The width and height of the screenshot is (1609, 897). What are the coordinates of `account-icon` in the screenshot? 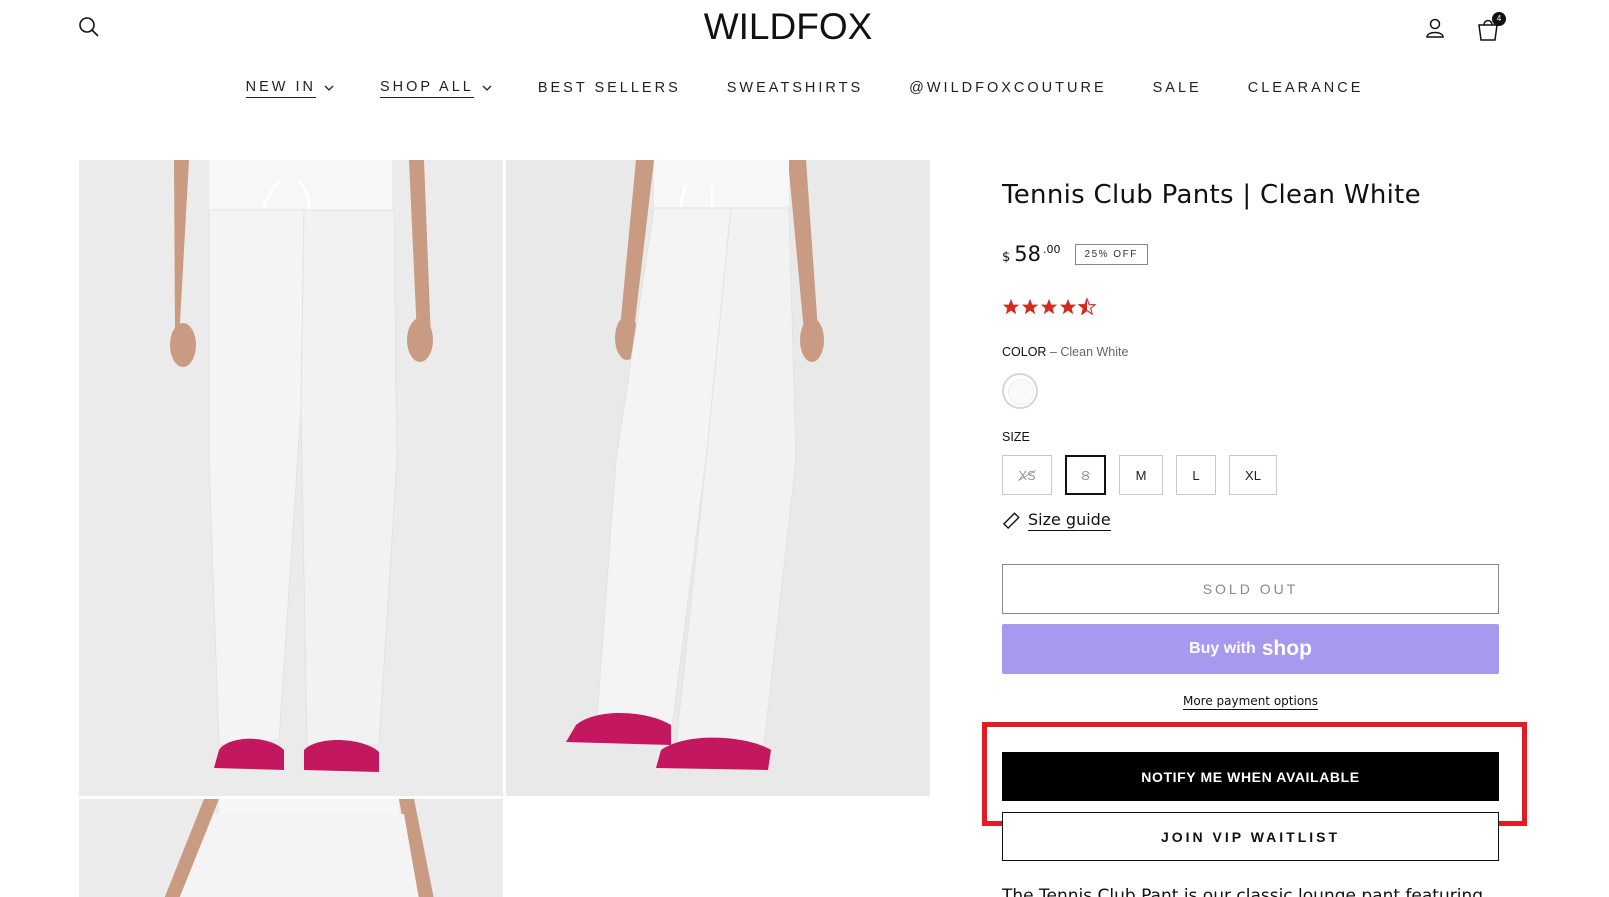 It's located at (1435, 28).